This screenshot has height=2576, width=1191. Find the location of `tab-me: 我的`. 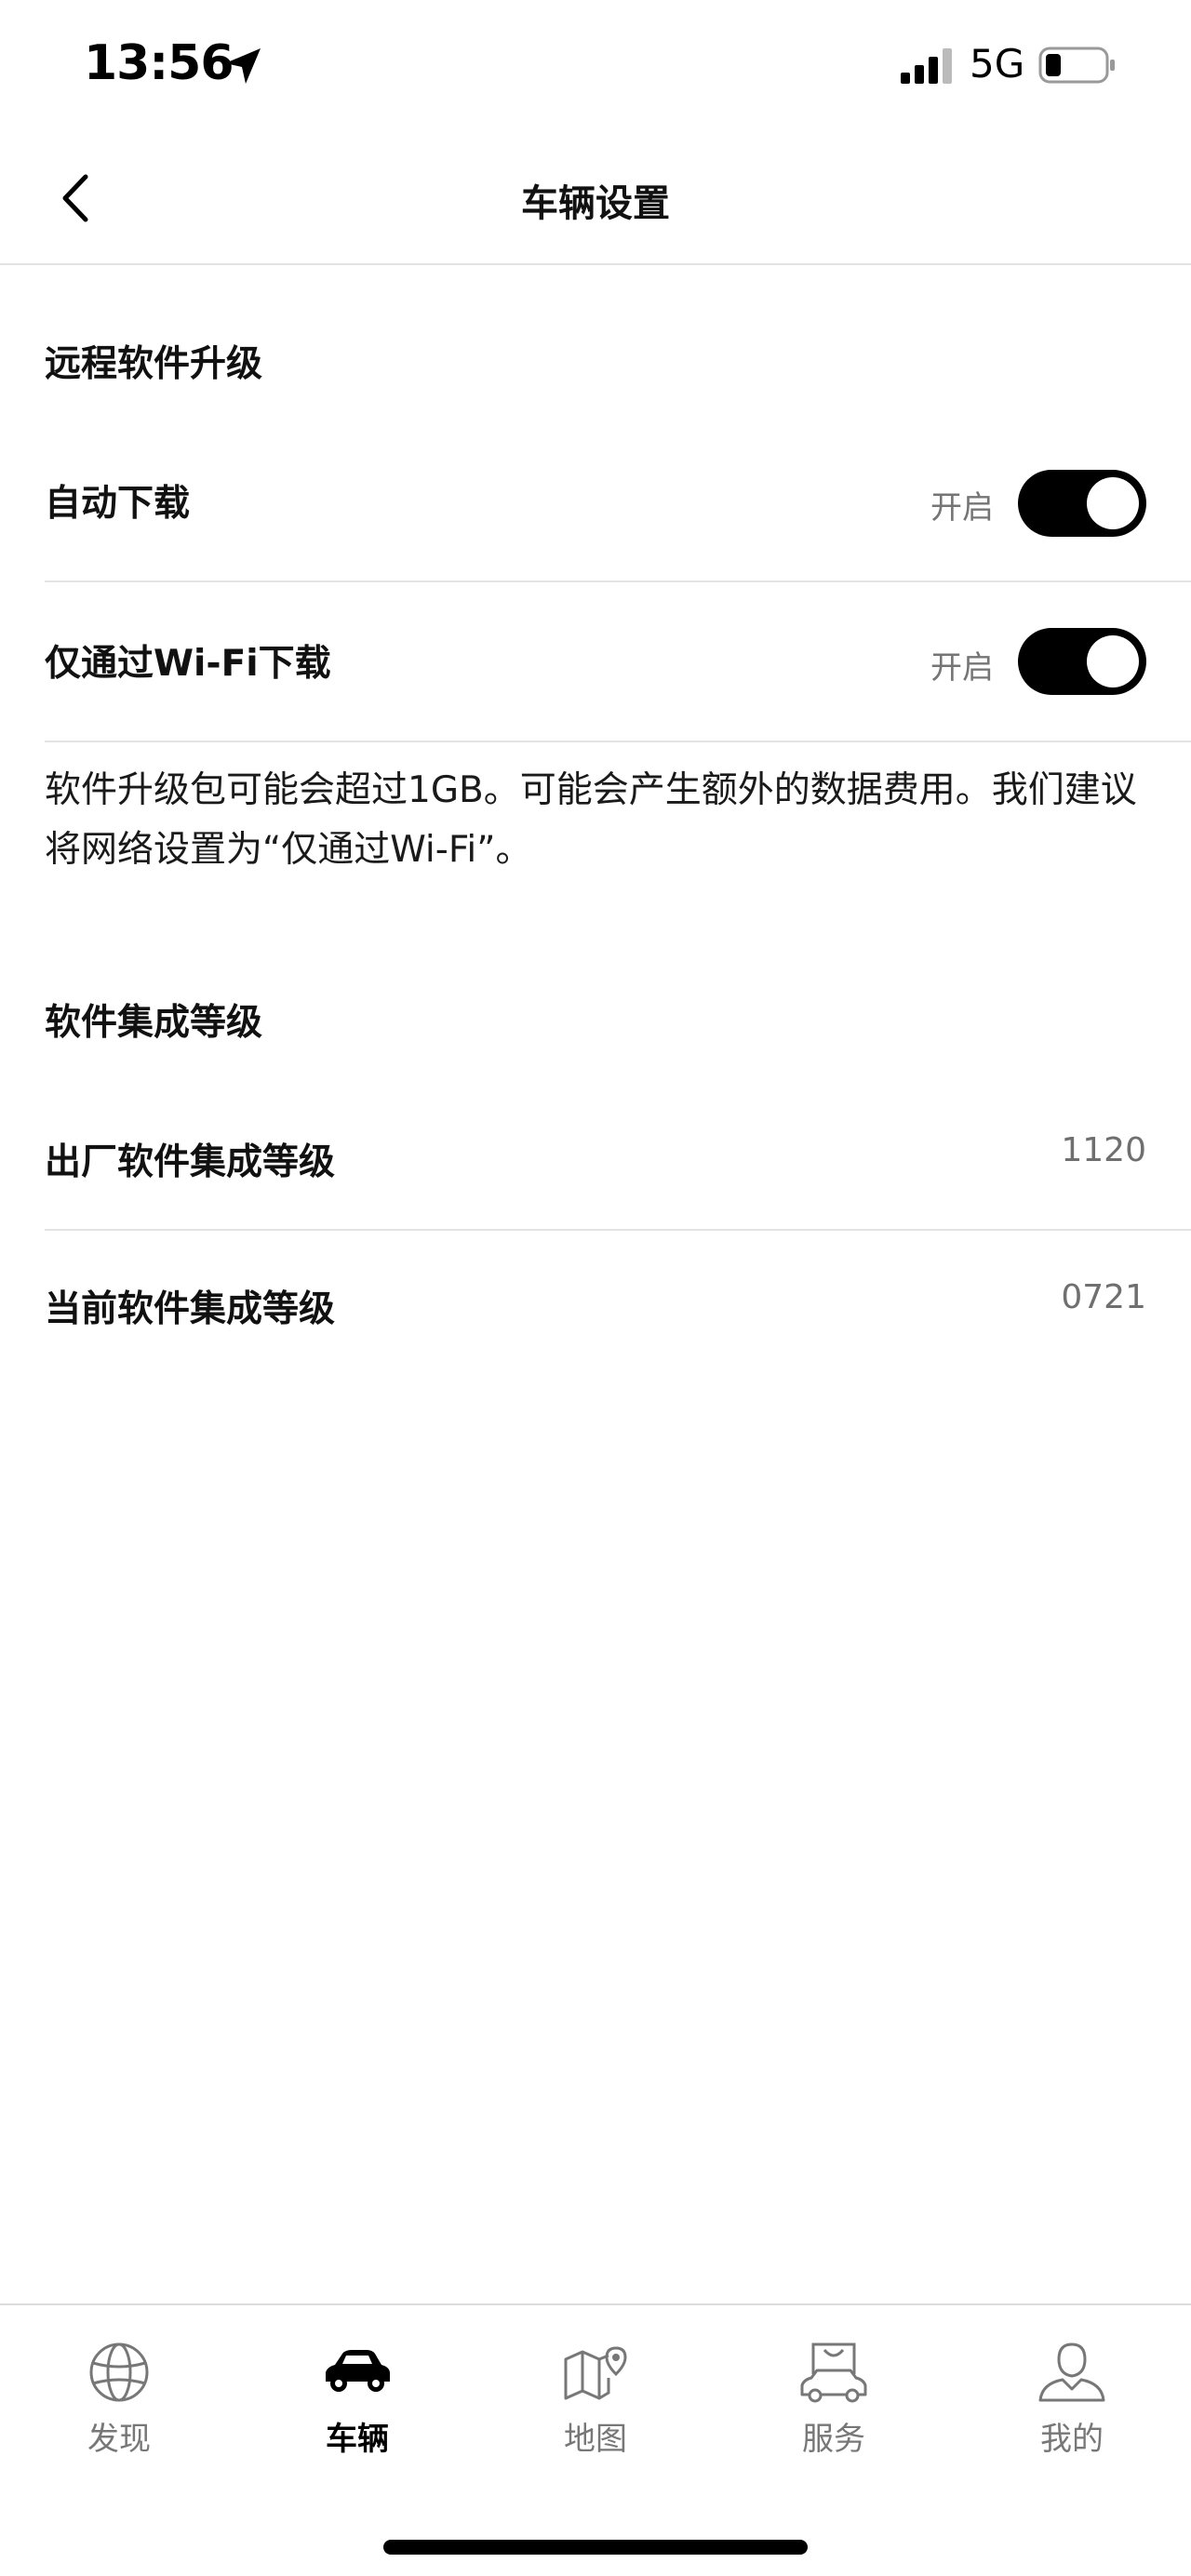

tab-me: 我的 is located at coordinates (1072, 2395).